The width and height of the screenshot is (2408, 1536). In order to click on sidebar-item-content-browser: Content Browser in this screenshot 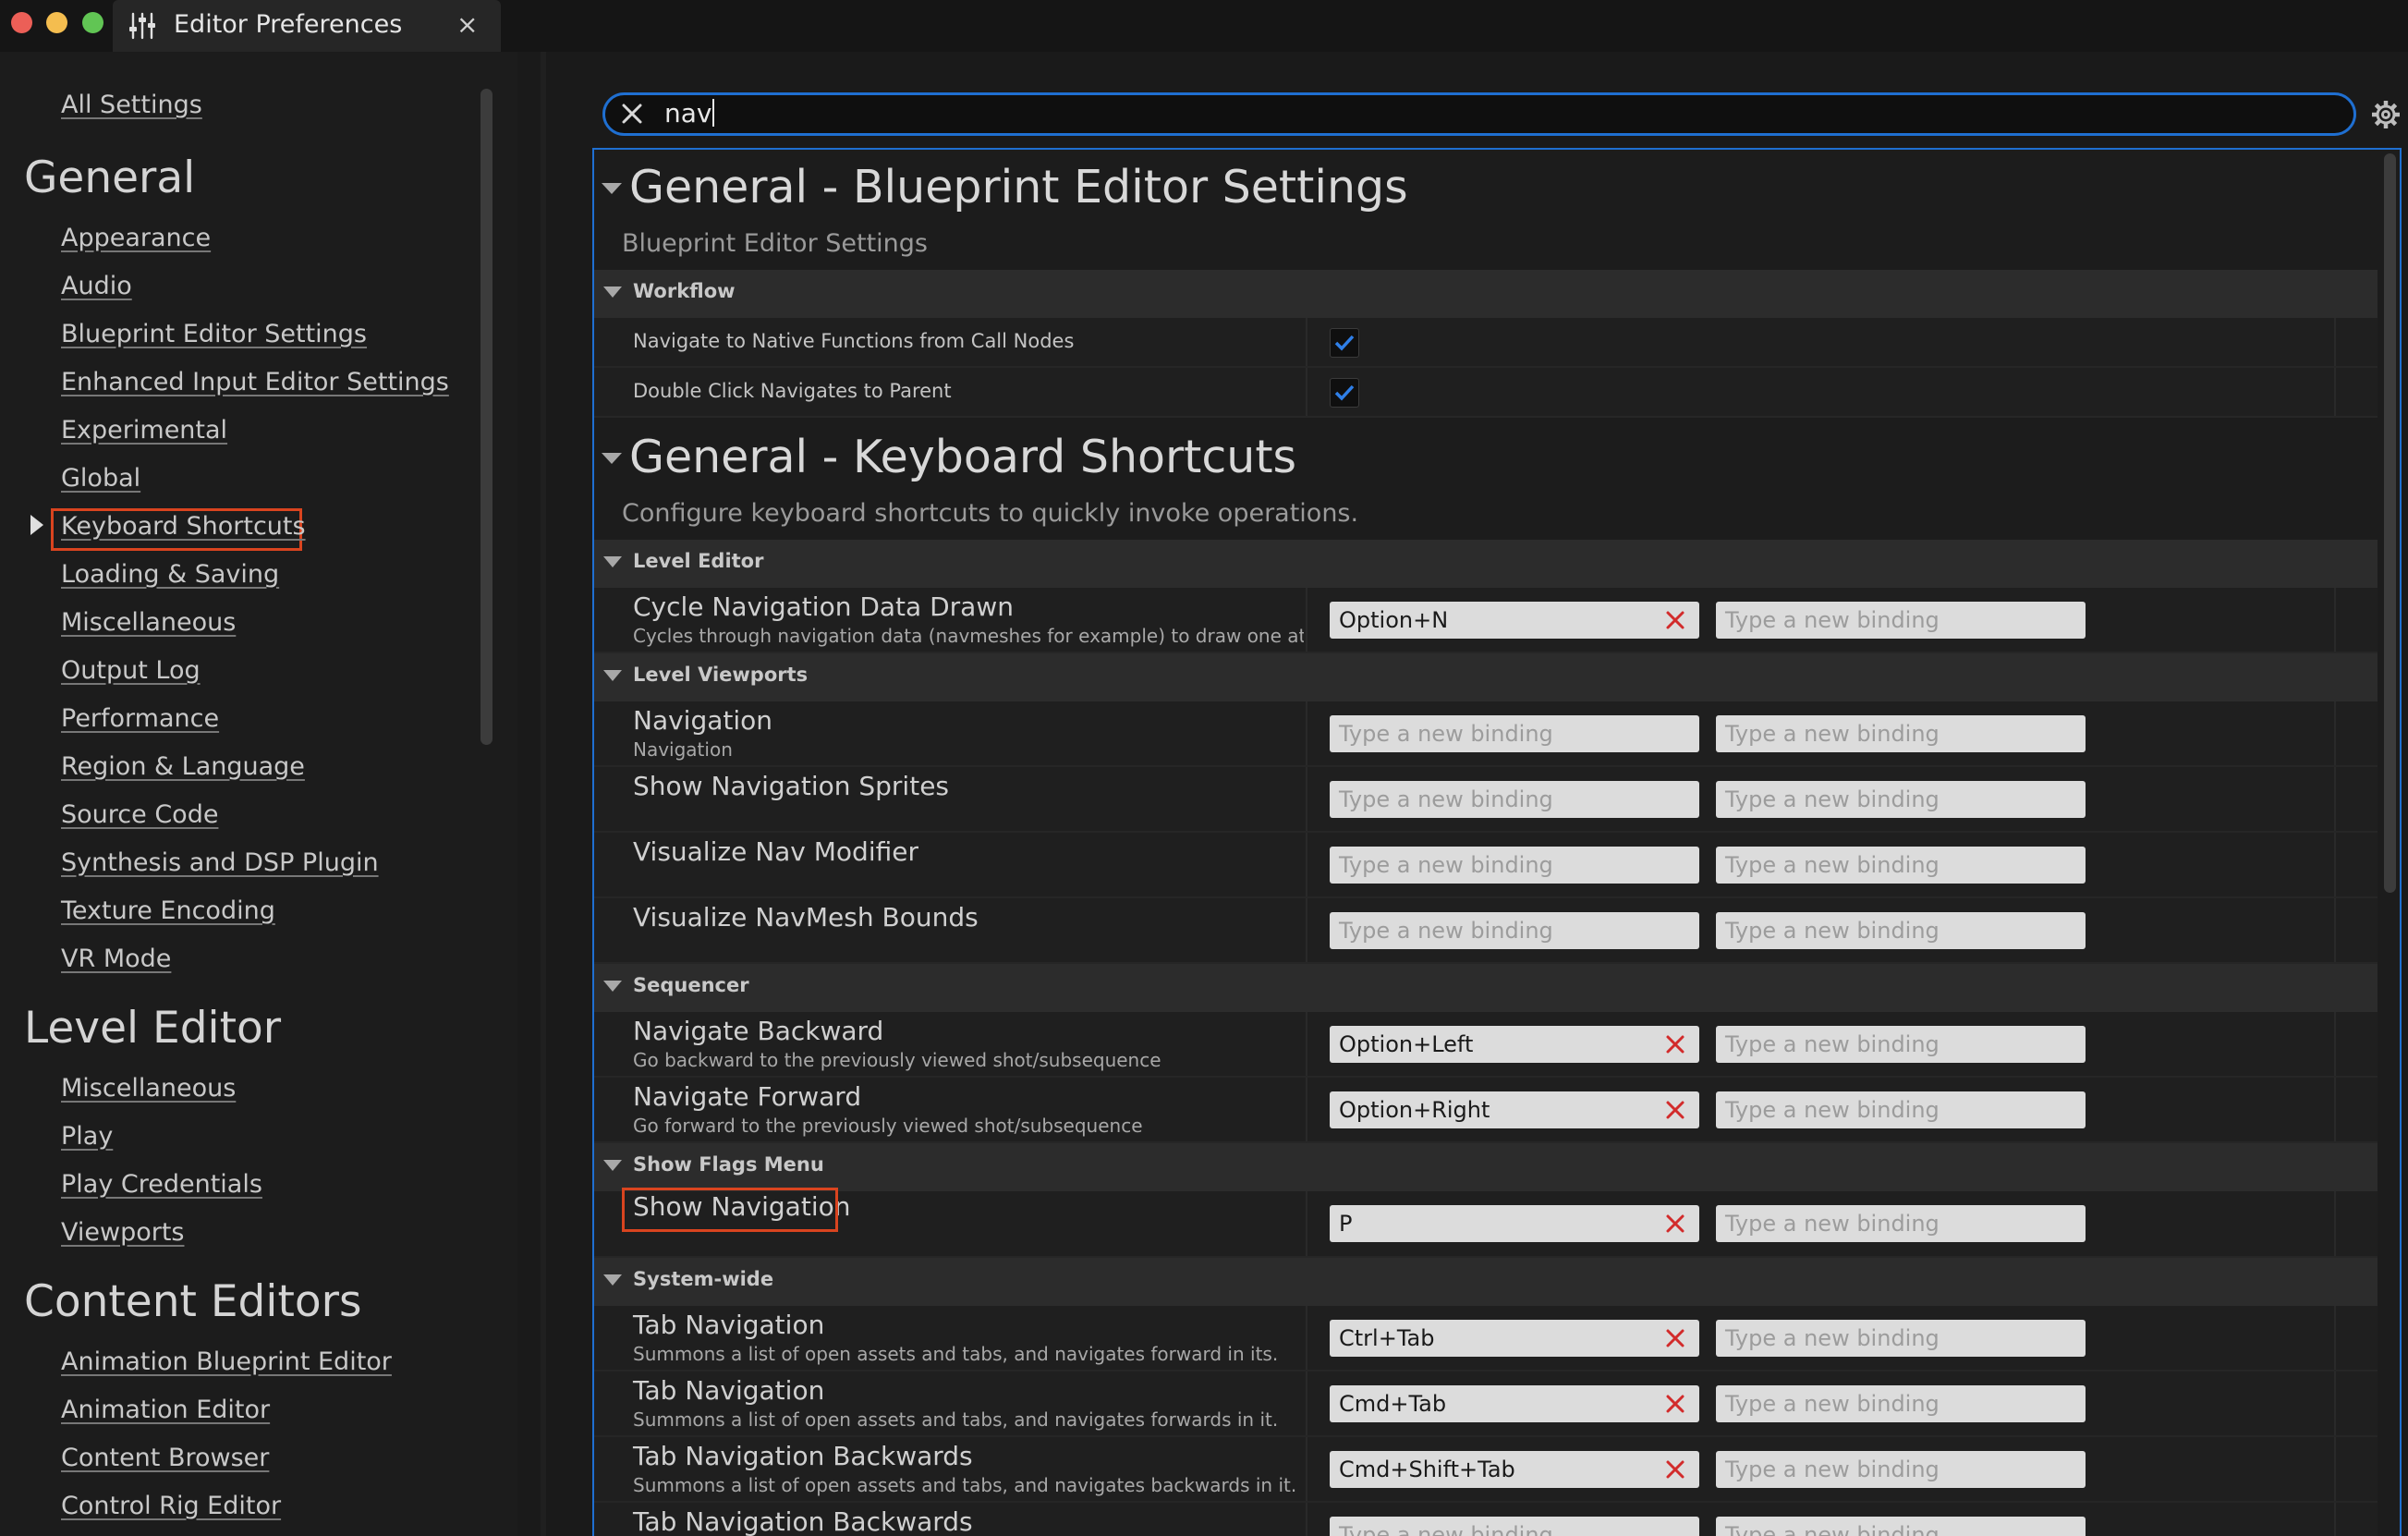, I will do `click(165, 1458)`.